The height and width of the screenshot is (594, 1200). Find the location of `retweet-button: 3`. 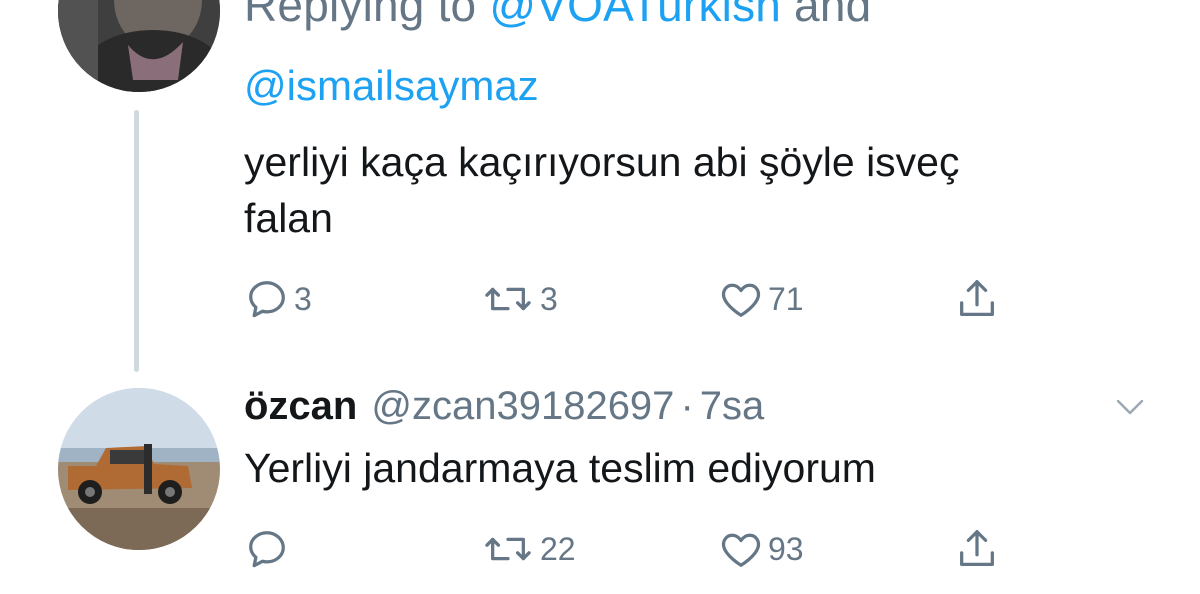

retweet-button: 3 is located at coordinates (519, 299).